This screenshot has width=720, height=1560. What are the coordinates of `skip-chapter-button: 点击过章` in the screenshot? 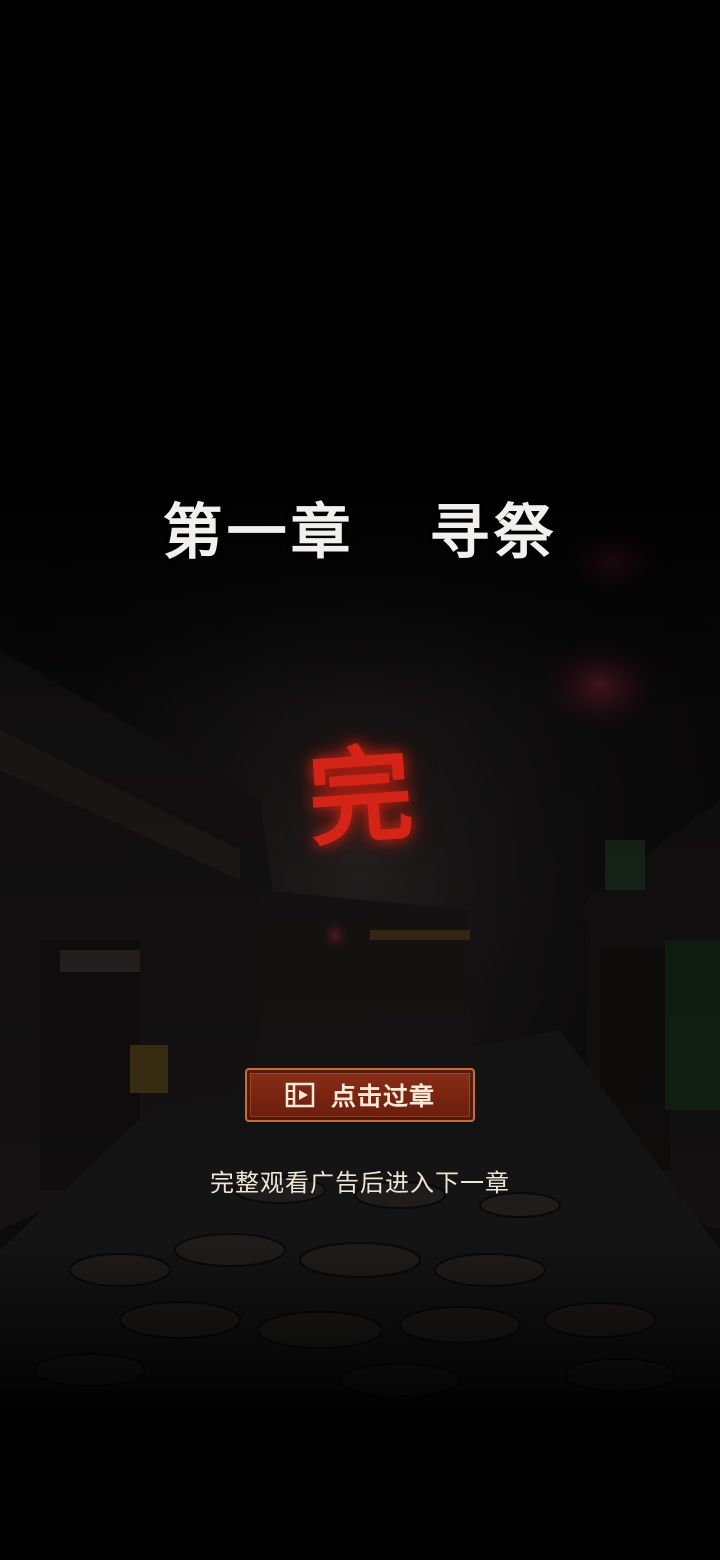 It's located at (360, 1095).